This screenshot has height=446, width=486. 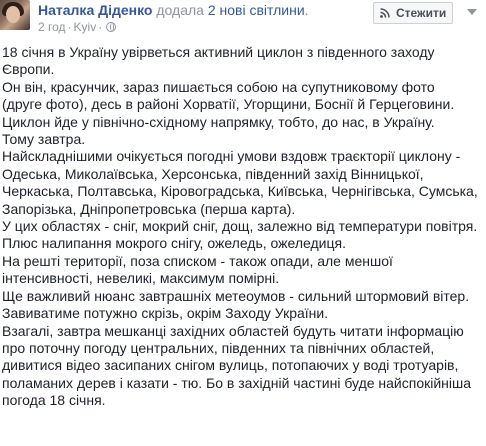 What do you see at coordinates (95, 10) in the screenshot?
I see `author-name-link: Наталка Діденко` at bounding box center [95, 10].